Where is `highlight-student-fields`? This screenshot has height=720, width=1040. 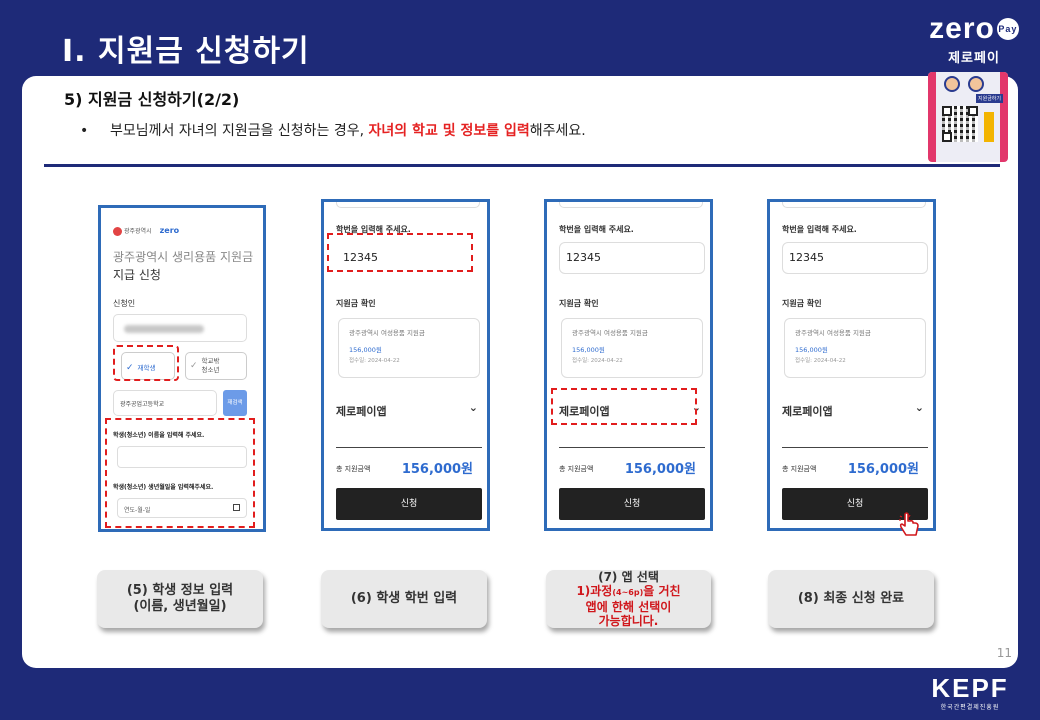
highlight-student-fields is located at coordinates (180, 473).